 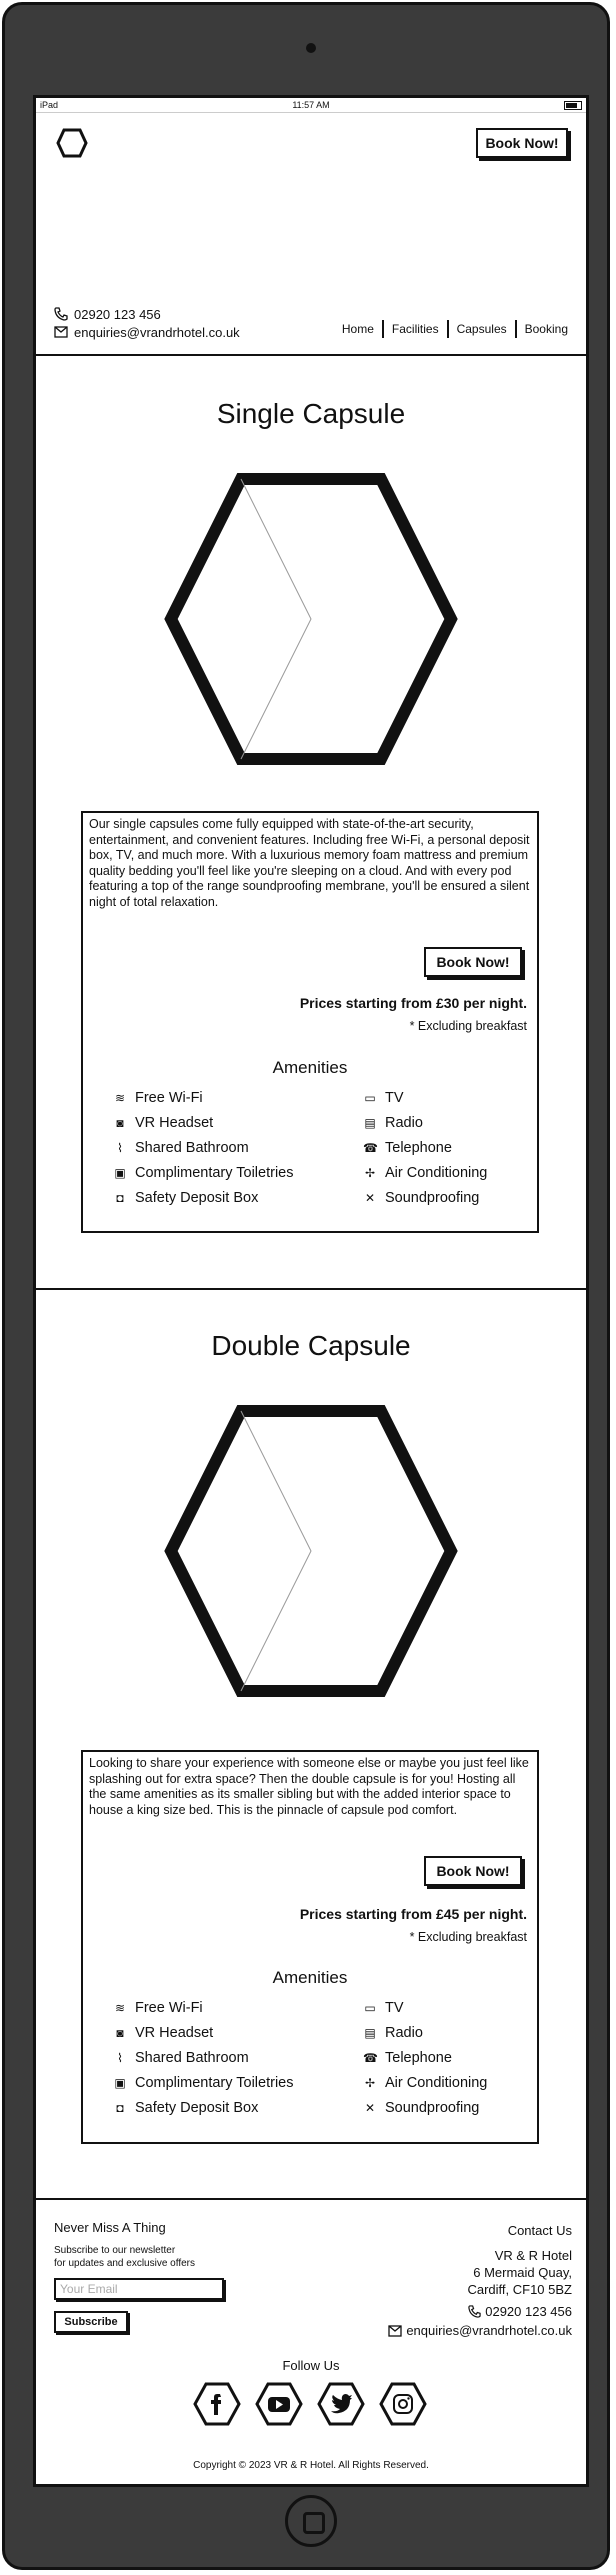 I want to click on mute-icon: ✕, so click(x=370, y=1198).